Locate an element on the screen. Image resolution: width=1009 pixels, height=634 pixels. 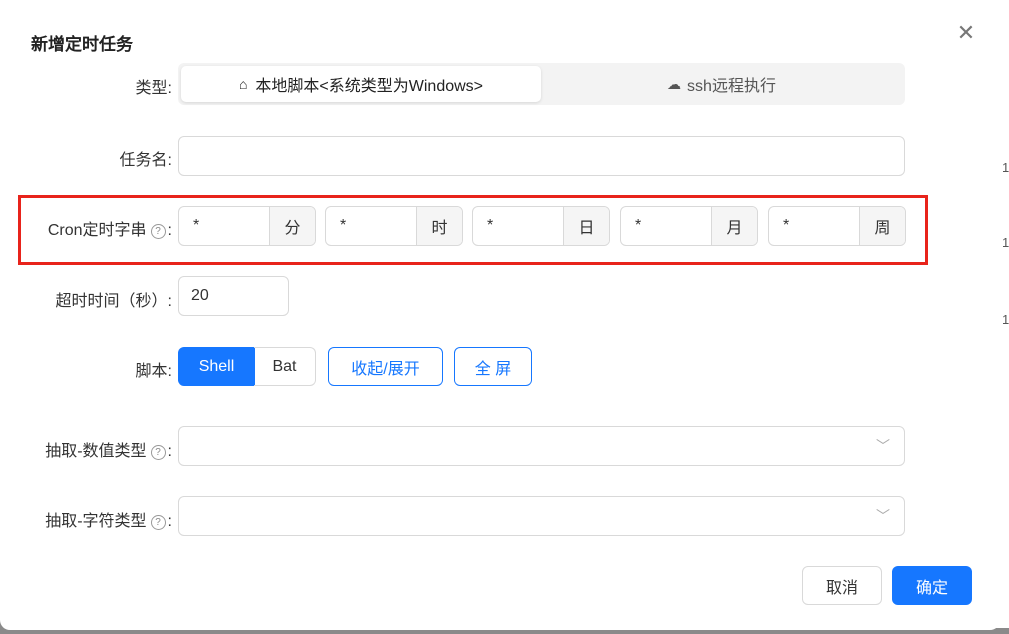
cloud-icon: ☁ is located at coordinates (674, 83).